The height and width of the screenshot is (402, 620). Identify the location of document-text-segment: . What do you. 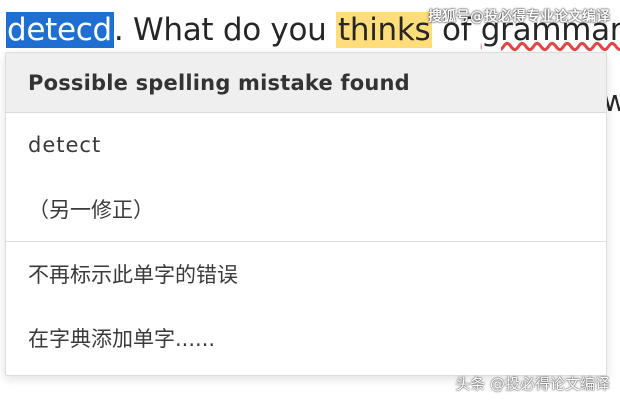
(225, 30).